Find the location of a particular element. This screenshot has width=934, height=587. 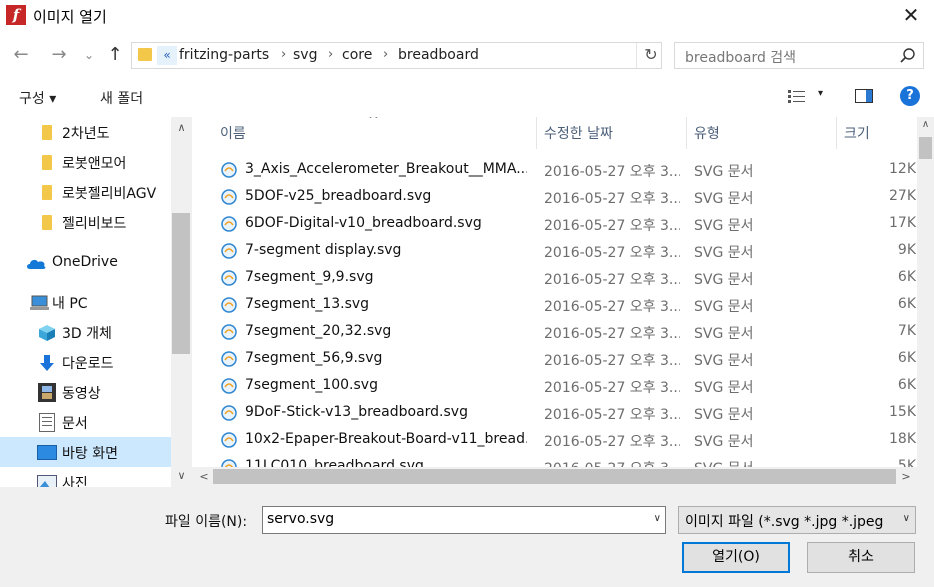

file-name-cell: 7segment_13.svg is located at coordinates (307, 304).